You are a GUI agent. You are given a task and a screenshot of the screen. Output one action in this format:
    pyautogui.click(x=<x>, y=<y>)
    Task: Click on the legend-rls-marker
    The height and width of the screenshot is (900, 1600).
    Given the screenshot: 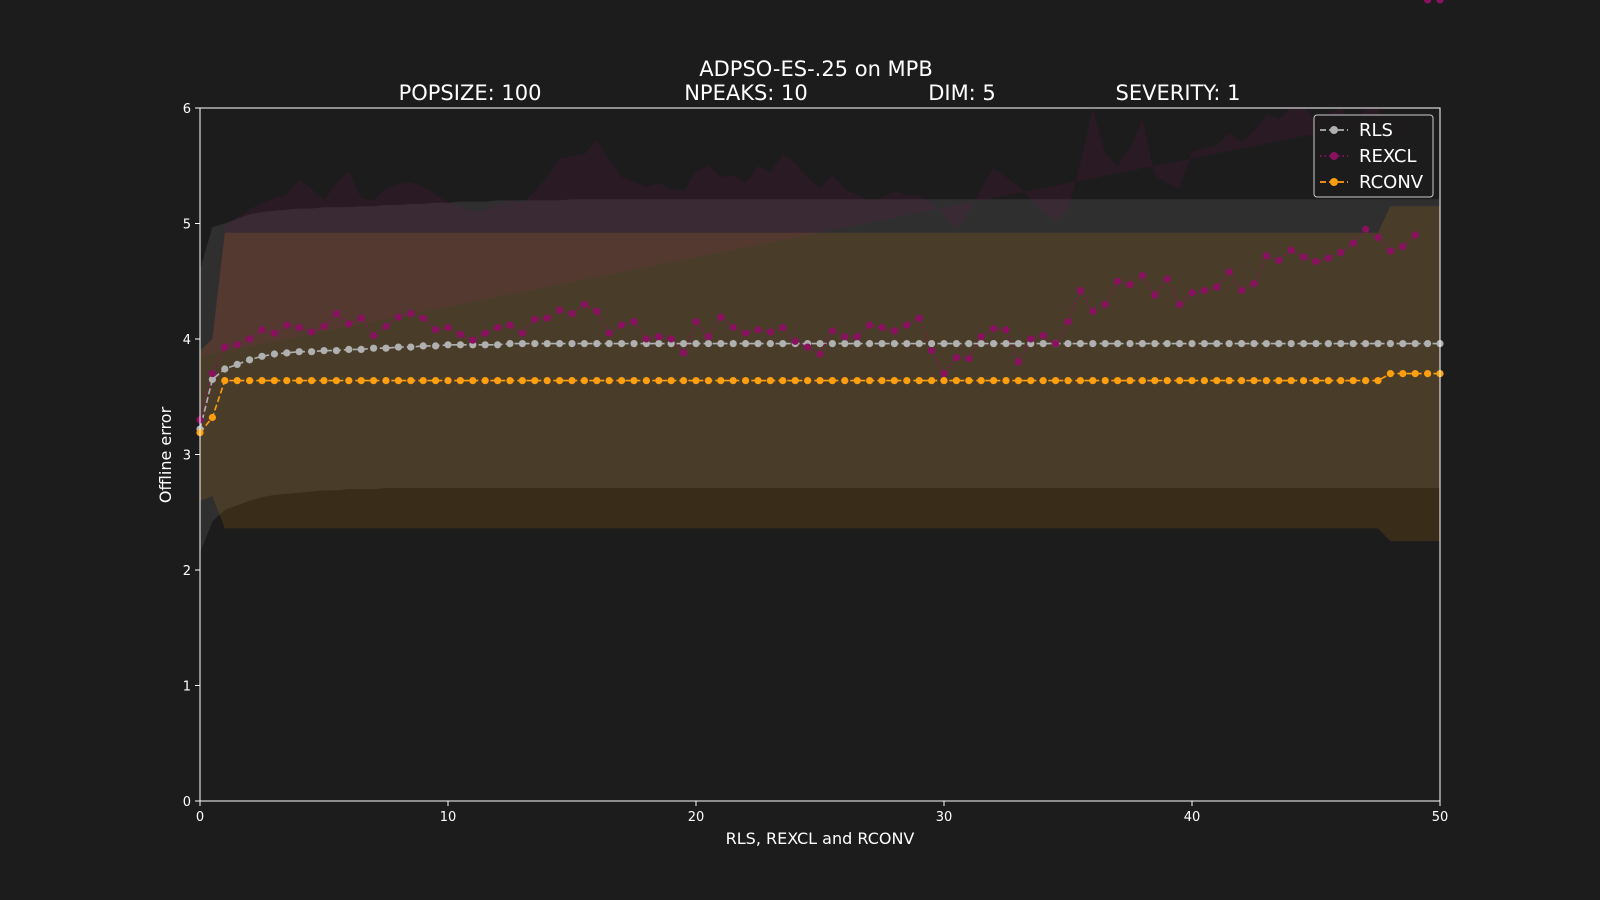 What is the action you would take?
    pyautogui.click(x=1334, y=130)
    